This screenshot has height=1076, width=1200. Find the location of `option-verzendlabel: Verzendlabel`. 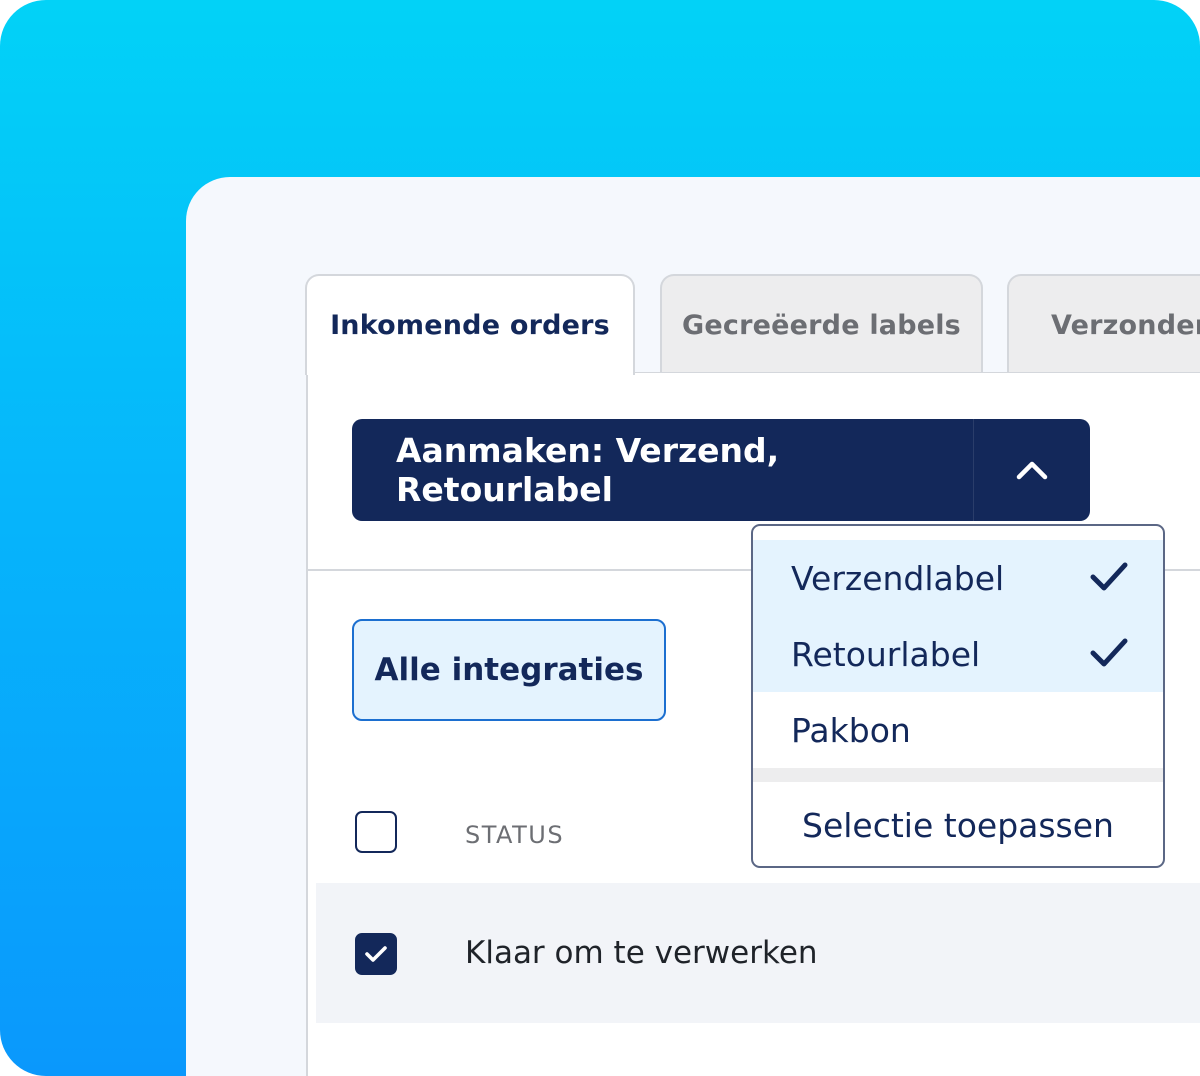

option-verzendlabel: Verzendlabel is located at coordinates (958, 578).